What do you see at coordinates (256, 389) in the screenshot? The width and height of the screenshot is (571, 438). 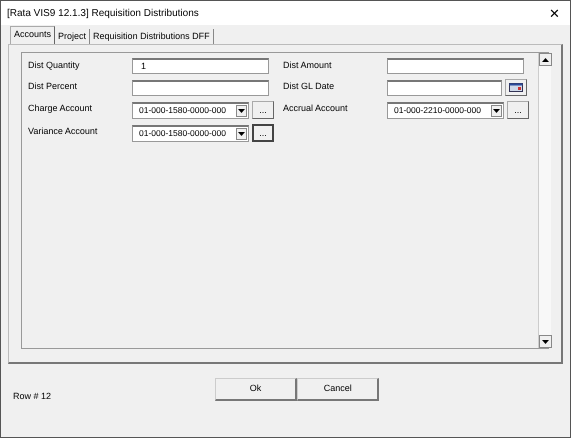 I see `dialog-button: Ok` at bounding box center [256, 389].